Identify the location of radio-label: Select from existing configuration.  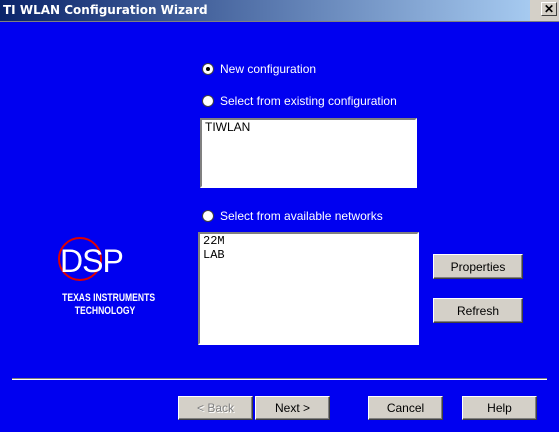
(308, 101).